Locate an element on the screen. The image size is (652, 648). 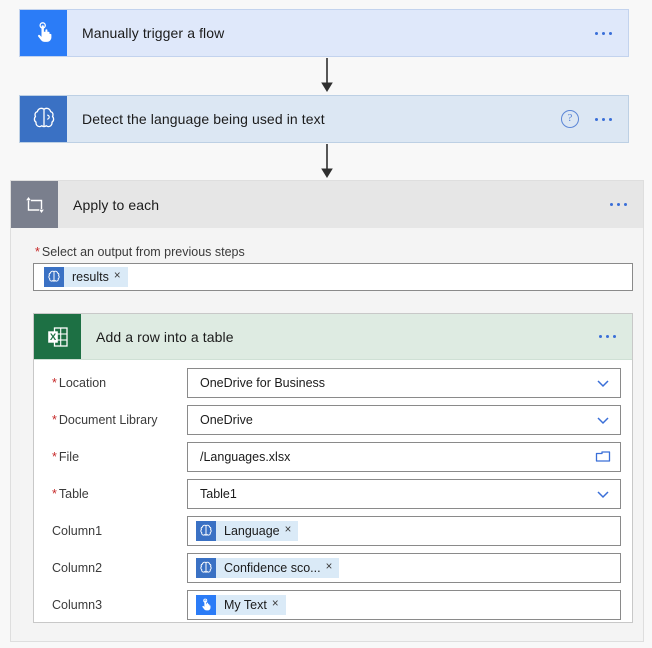
help-icon: ? is located at coordinates (570, 119).